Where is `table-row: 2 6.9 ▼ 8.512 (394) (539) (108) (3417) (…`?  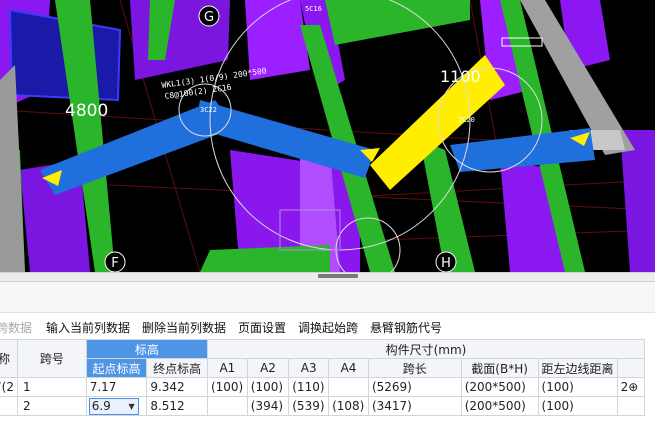
table-row: 2 6.9 ▼ 8.512 (394) (539) (108) (3417) (… is located at coordinates (323, 406).